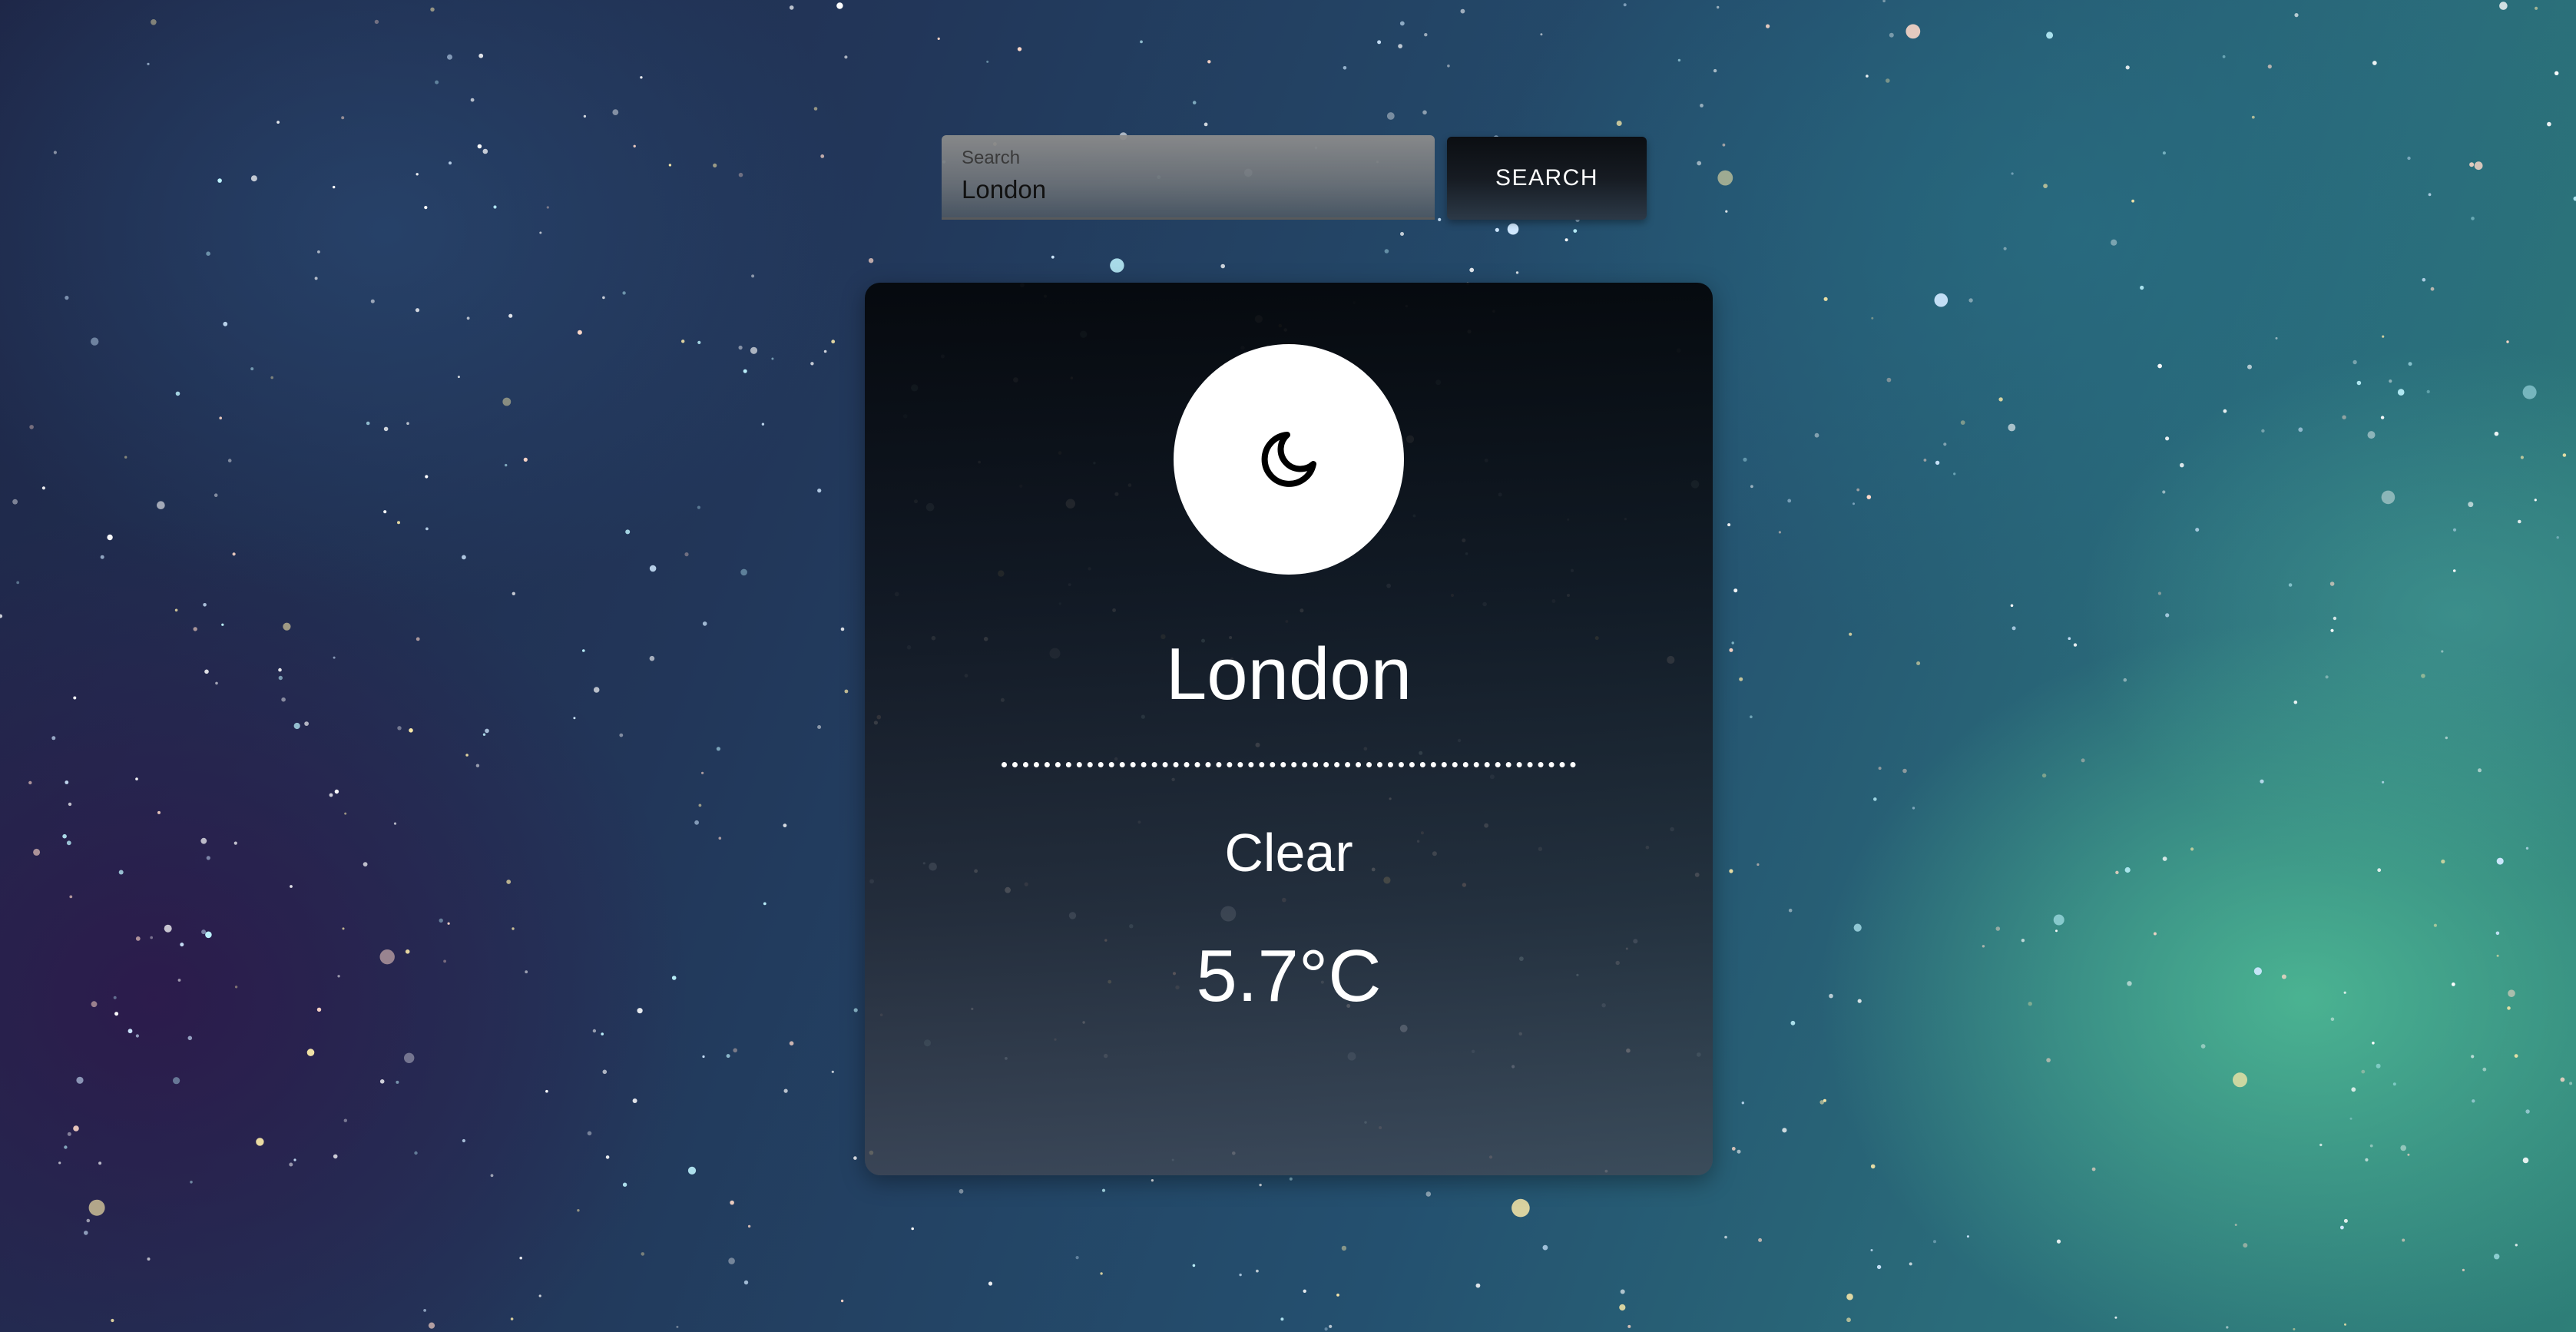 The image size is (2576, 1332). I want to click on search-button: SEARCH, so click(1547, 178).